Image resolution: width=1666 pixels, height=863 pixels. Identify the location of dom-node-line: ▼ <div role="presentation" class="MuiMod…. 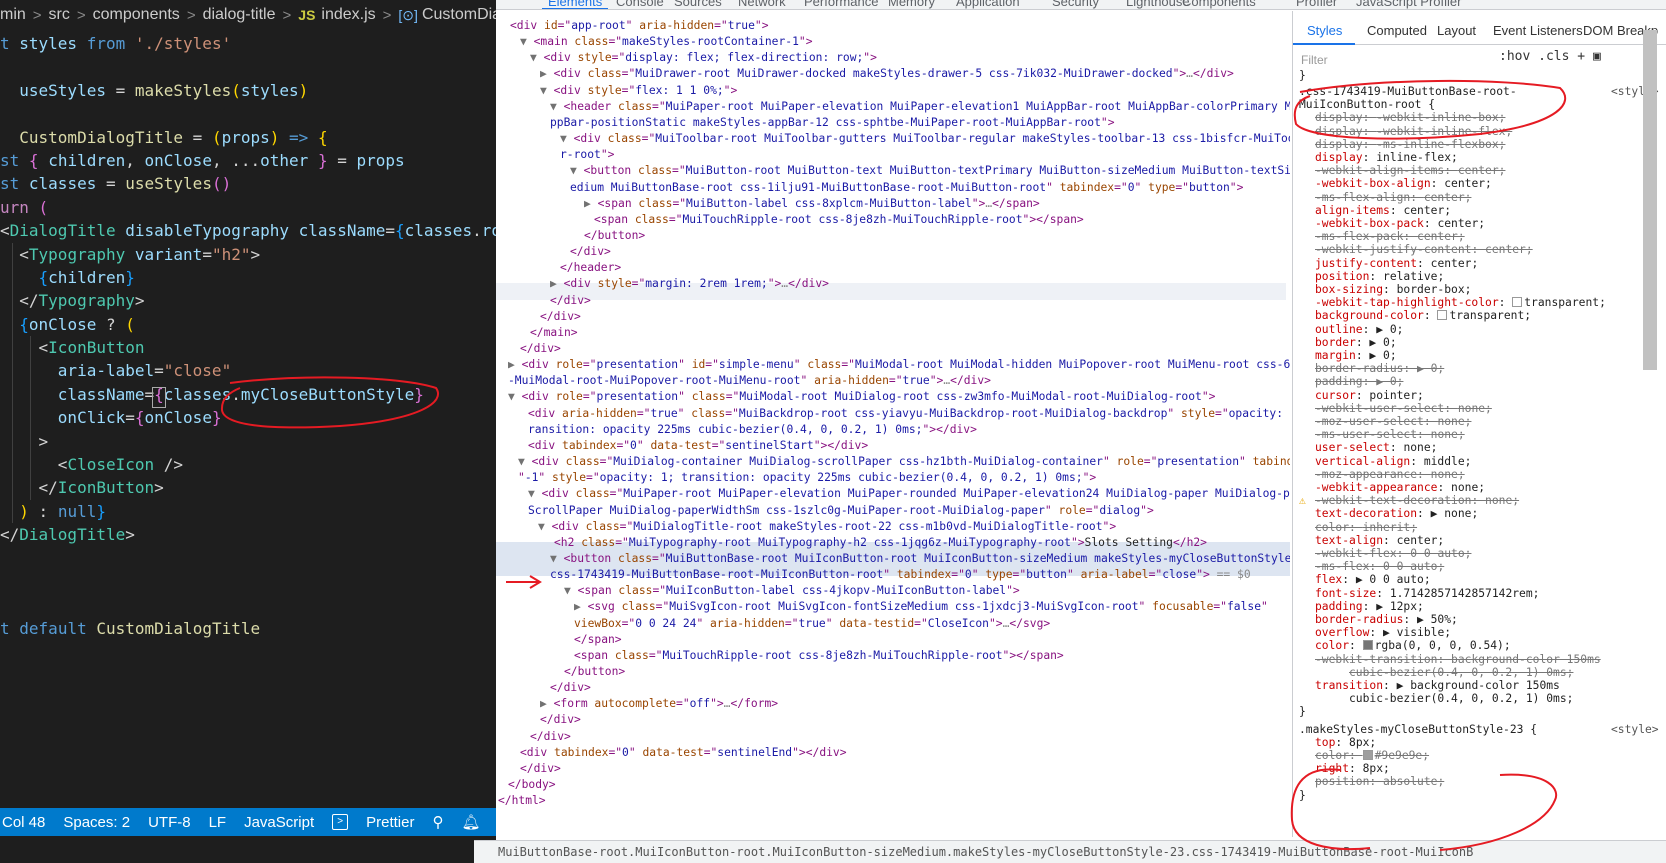
(861, 396).